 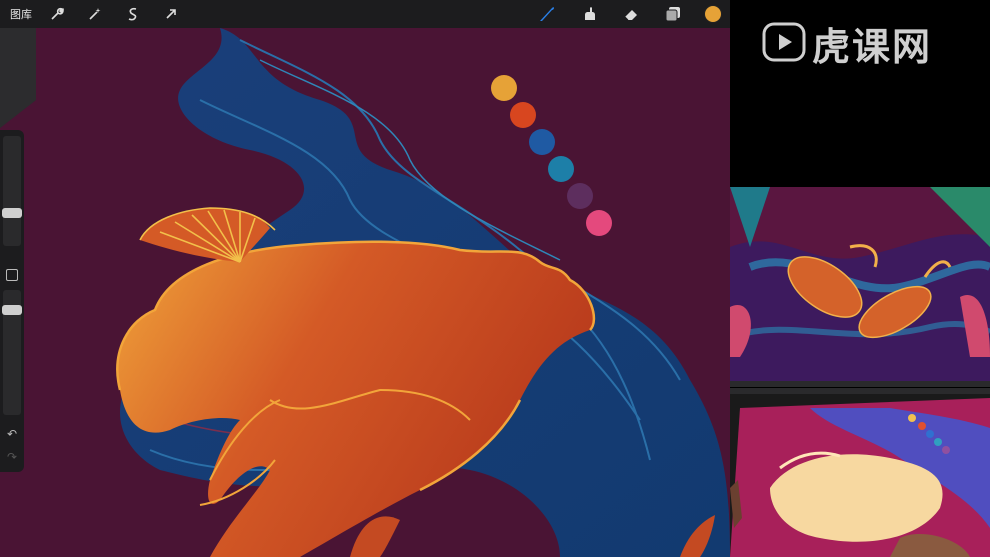 I want to click on eraser-icon, so click(x=631, y=14).